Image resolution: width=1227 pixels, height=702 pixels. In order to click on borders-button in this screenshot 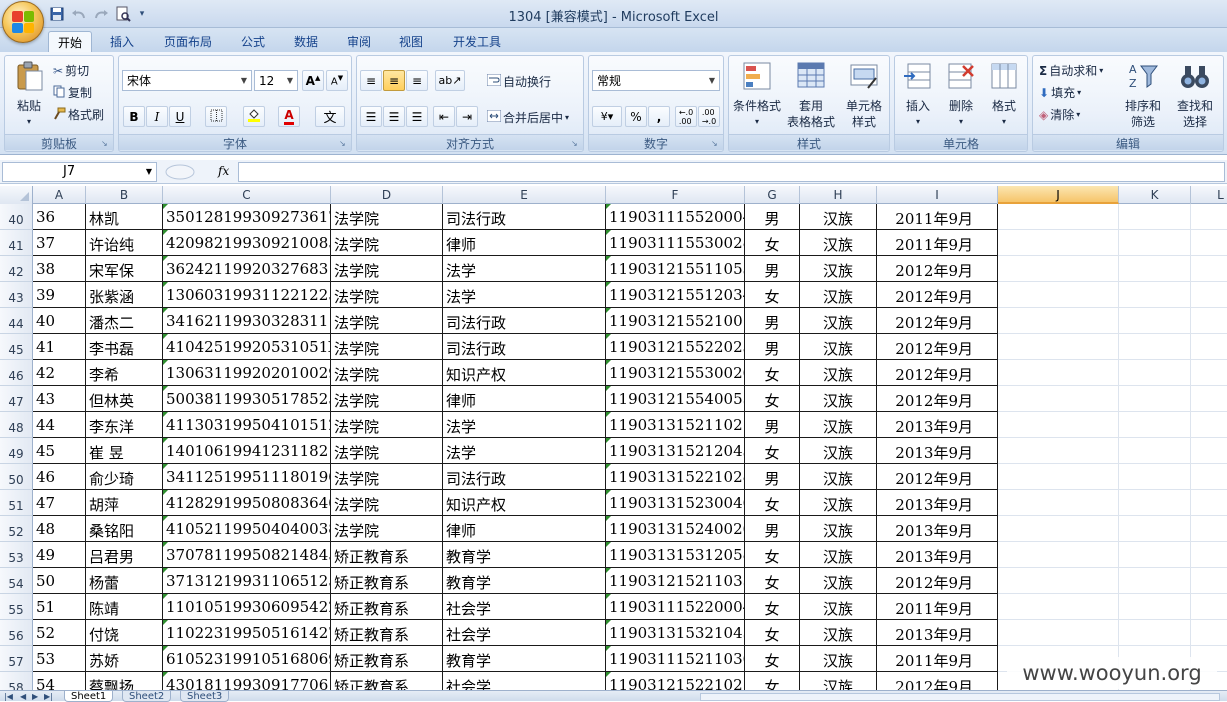, I will do `click(216, 116)`.